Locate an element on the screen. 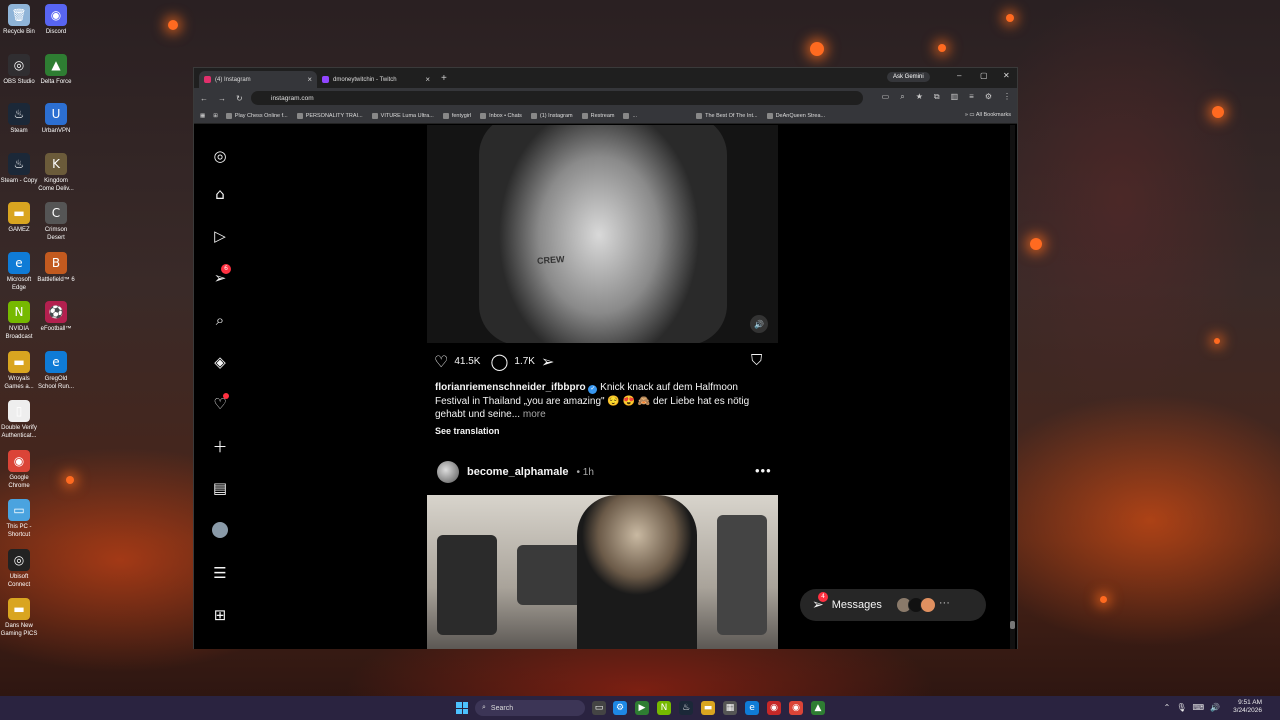 This screenshot has width=1280, height=720. bookmark-item: Inbox • Chats is located at coordinates (501, 115).